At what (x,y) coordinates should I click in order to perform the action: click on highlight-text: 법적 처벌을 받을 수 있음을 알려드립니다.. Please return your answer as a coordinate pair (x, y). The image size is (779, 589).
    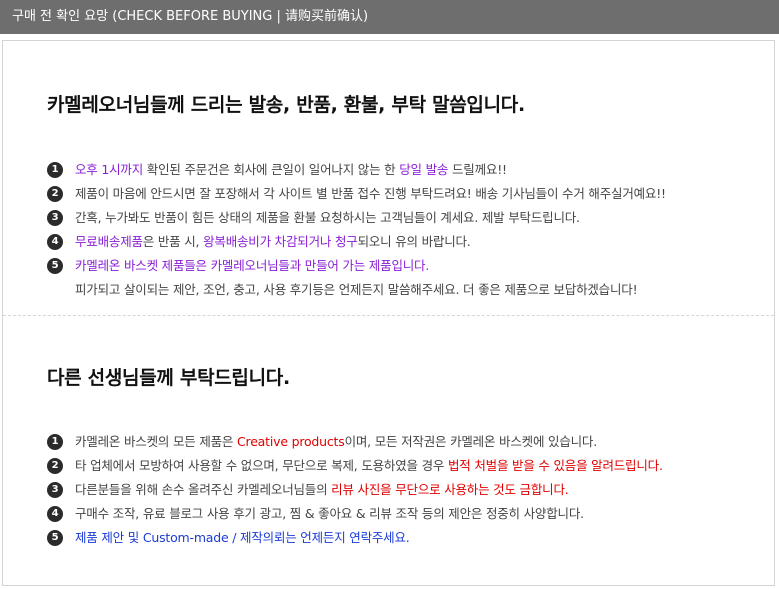
    Looking at the image, I should click on (555, 465).